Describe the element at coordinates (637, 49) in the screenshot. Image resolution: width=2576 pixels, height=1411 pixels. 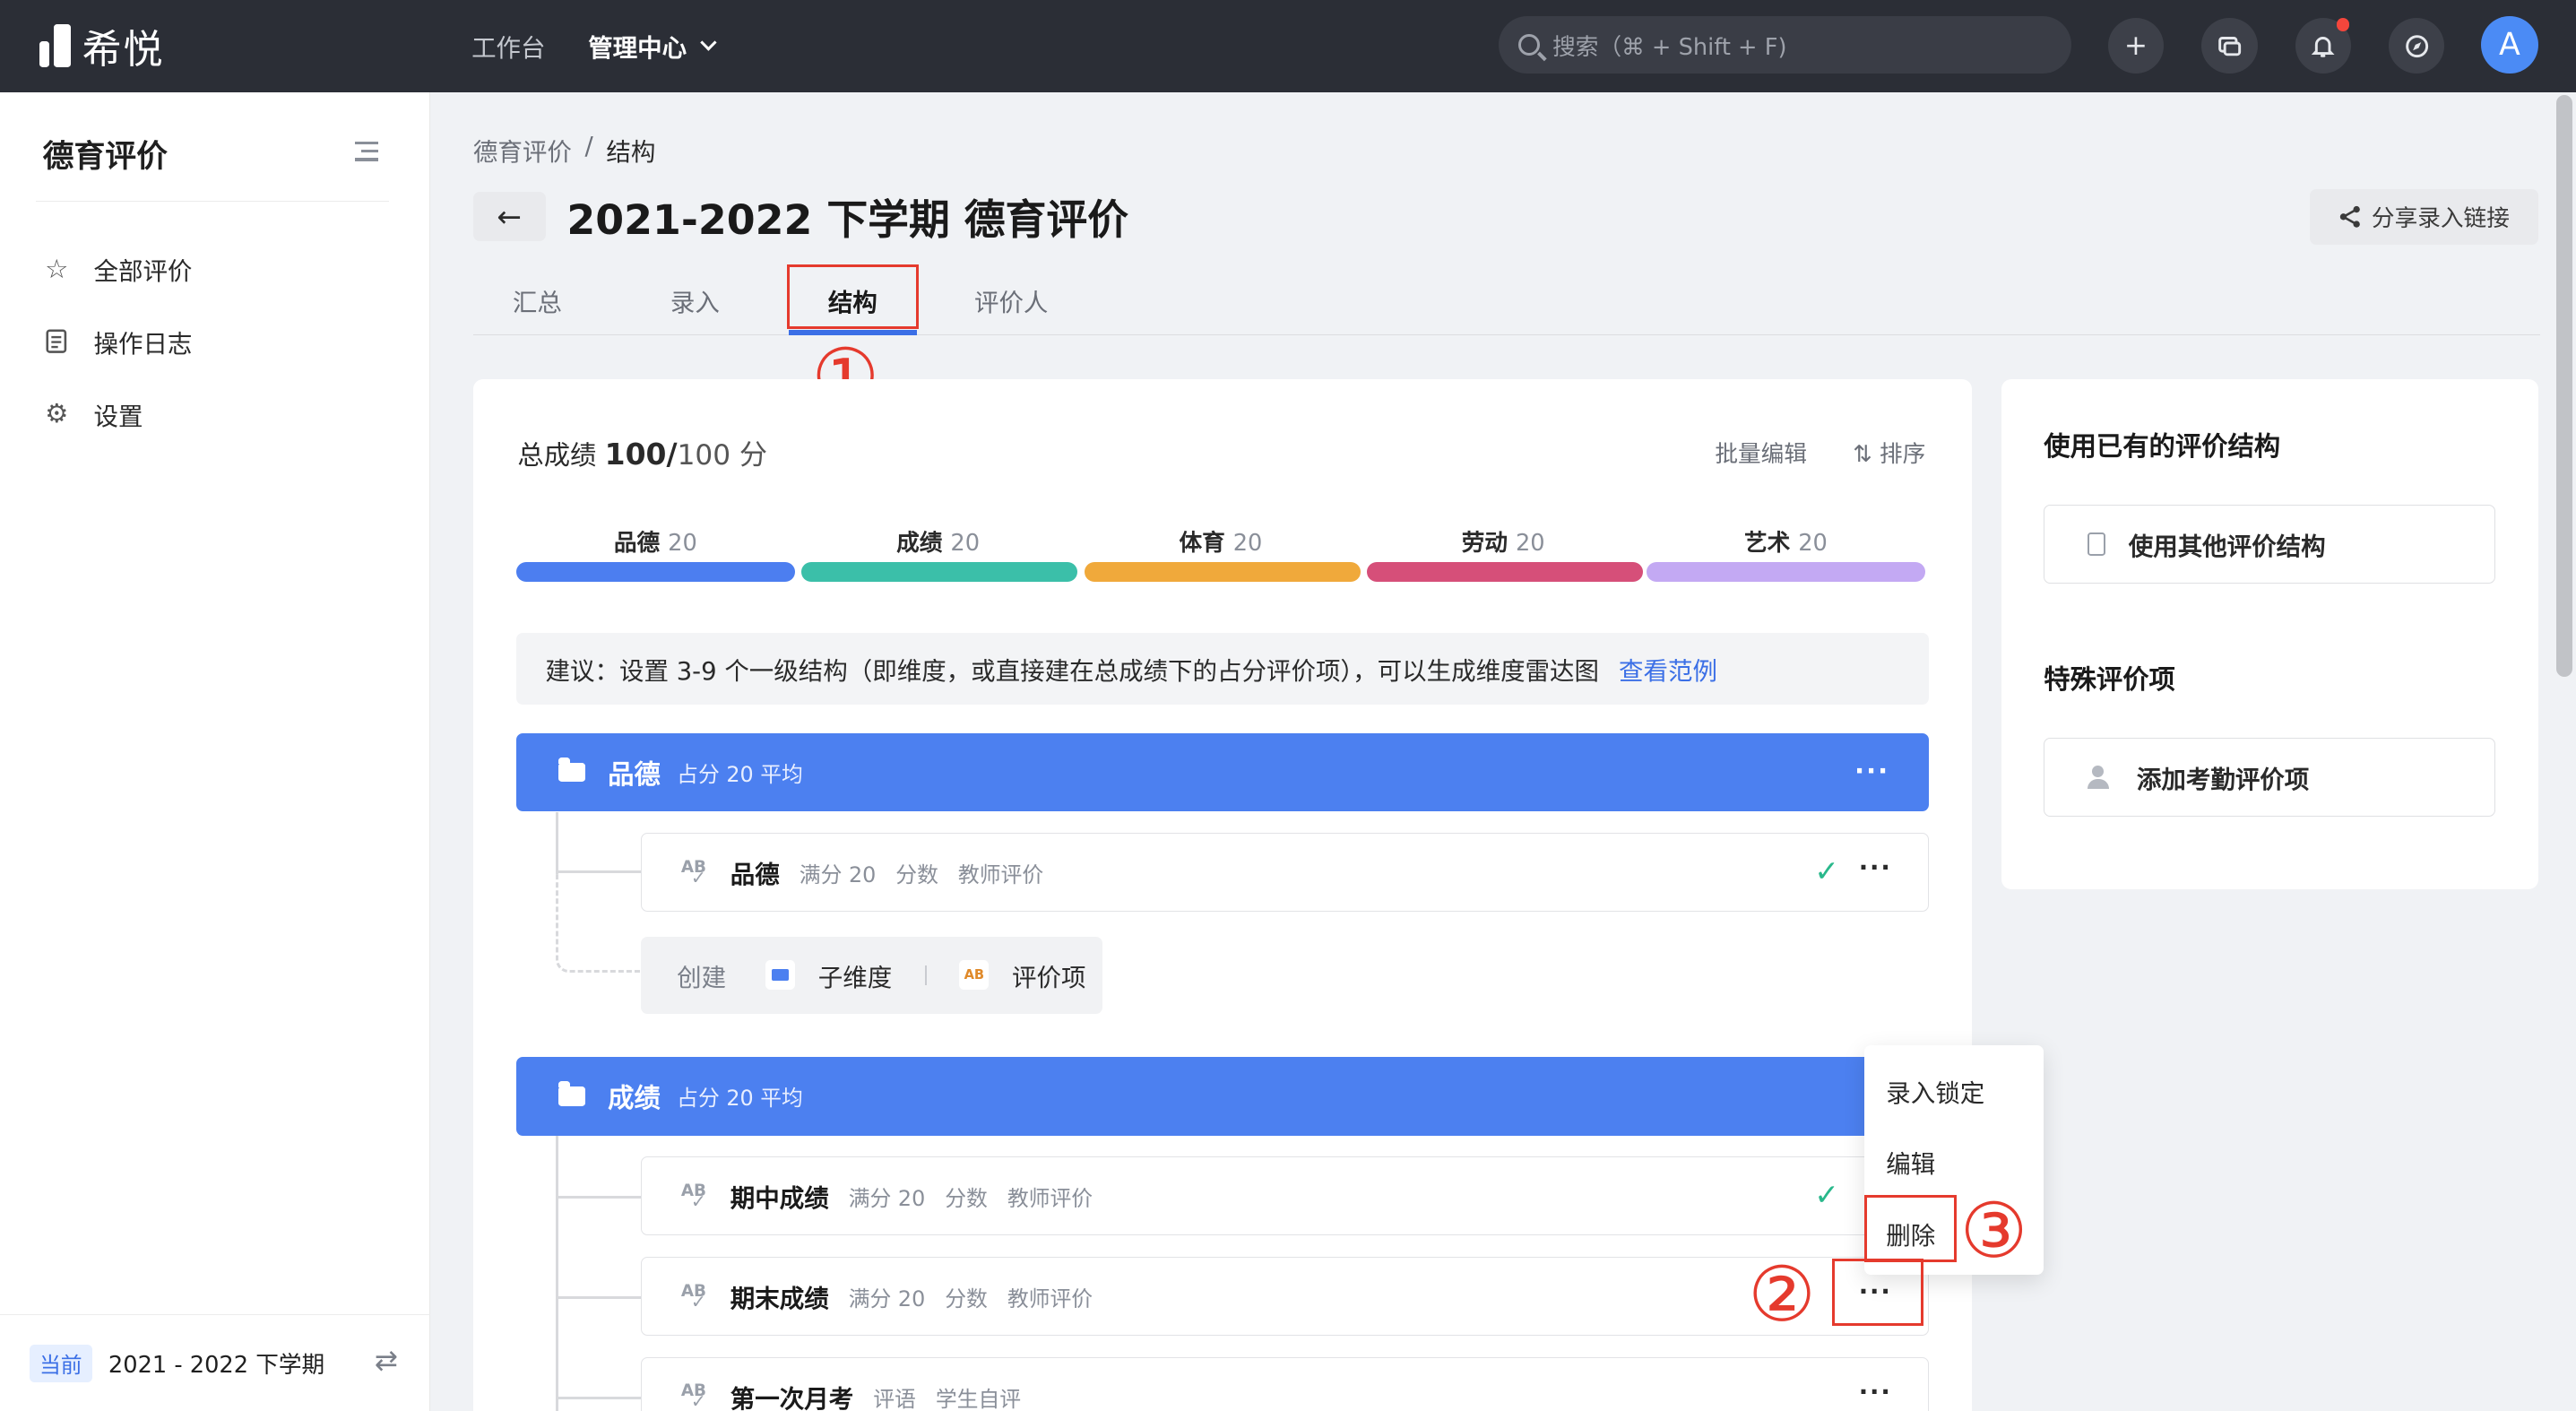
I see `nav-admin-center-label: 管理中心` at that location.